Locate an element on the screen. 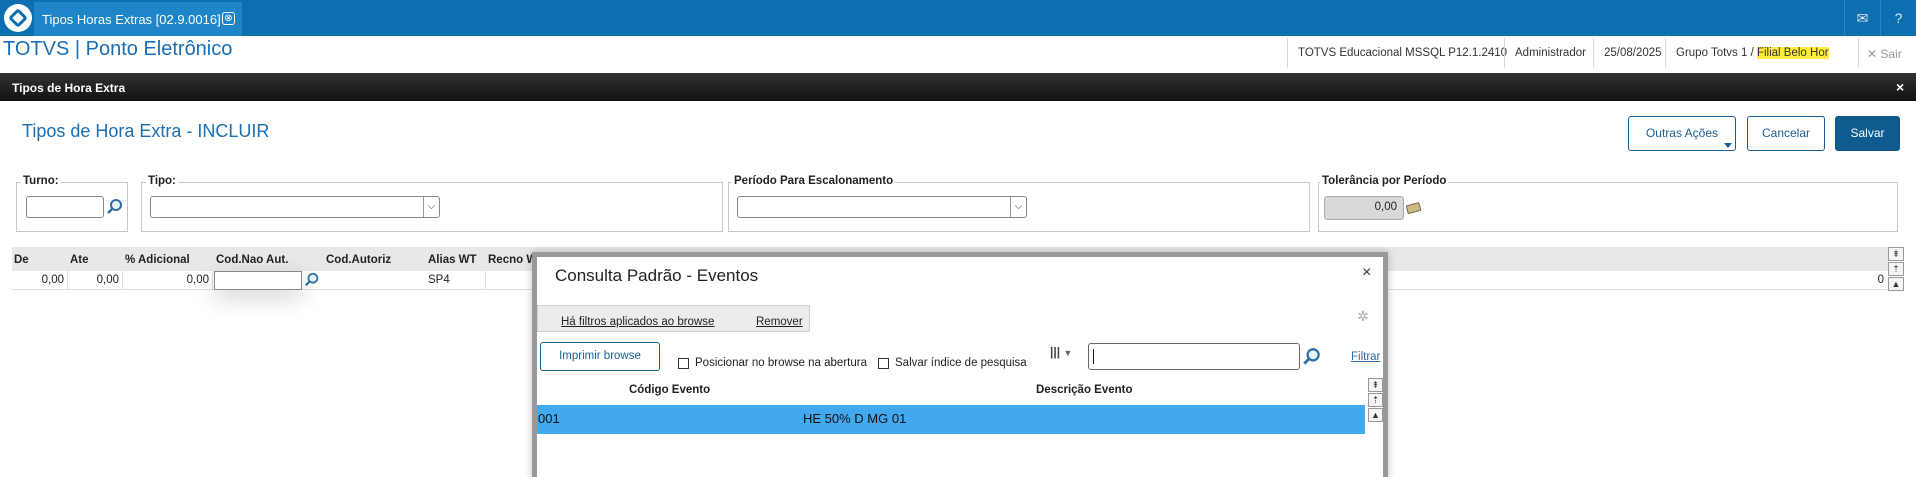  date-info: 25/08/2025 is located at coordinates (1632, 53).